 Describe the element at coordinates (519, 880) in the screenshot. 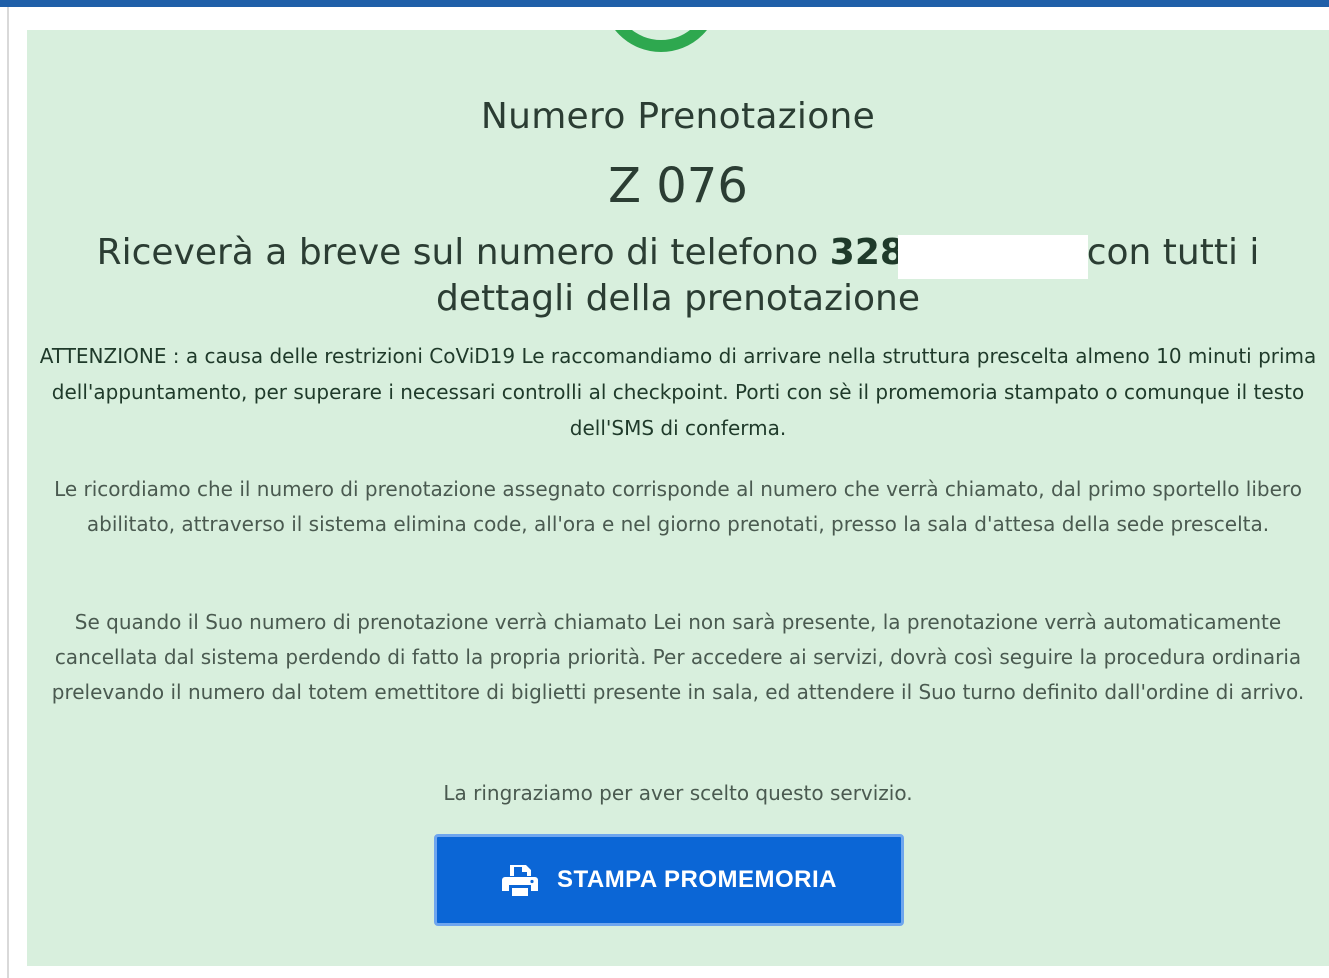

I see `printer-icon` at that location.